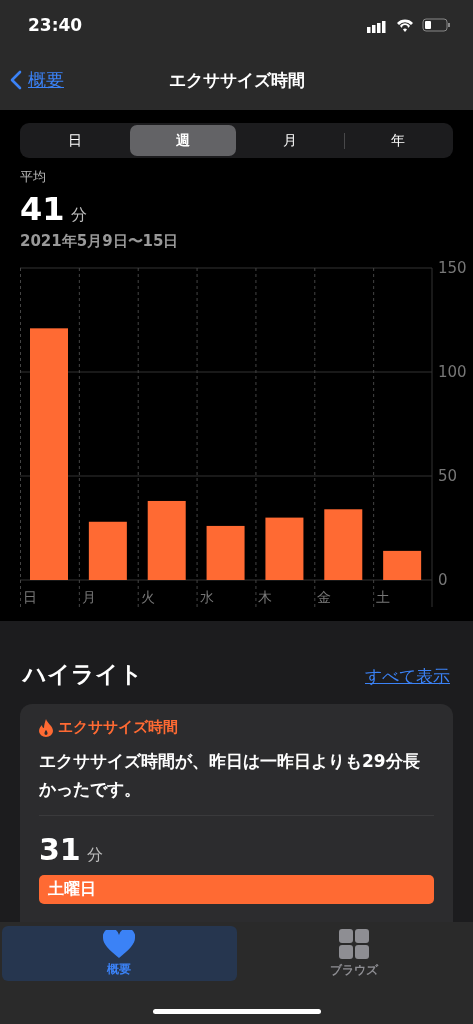 The image size is (473, 1024). I want to click on show-all-link: すべて表示, so click(407, 676).